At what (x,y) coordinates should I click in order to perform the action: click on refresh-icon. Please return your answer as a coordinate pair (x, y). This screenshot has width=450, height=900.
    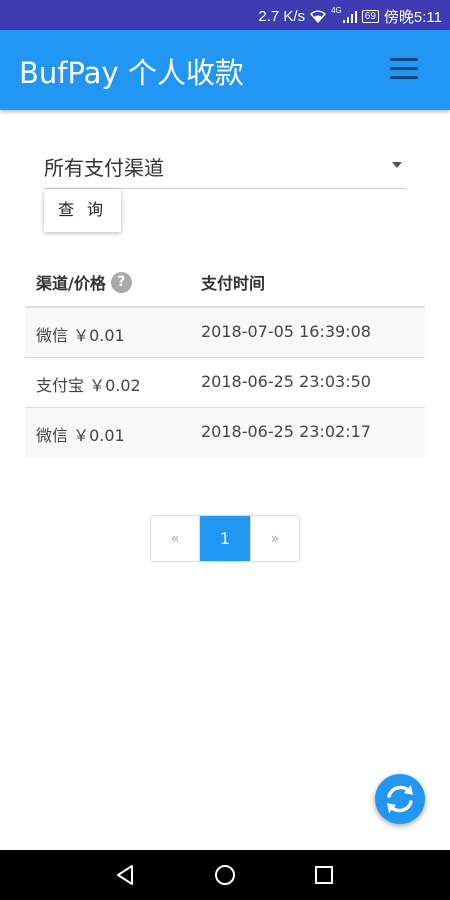
    Looking at the image, I should click on (400, 799).